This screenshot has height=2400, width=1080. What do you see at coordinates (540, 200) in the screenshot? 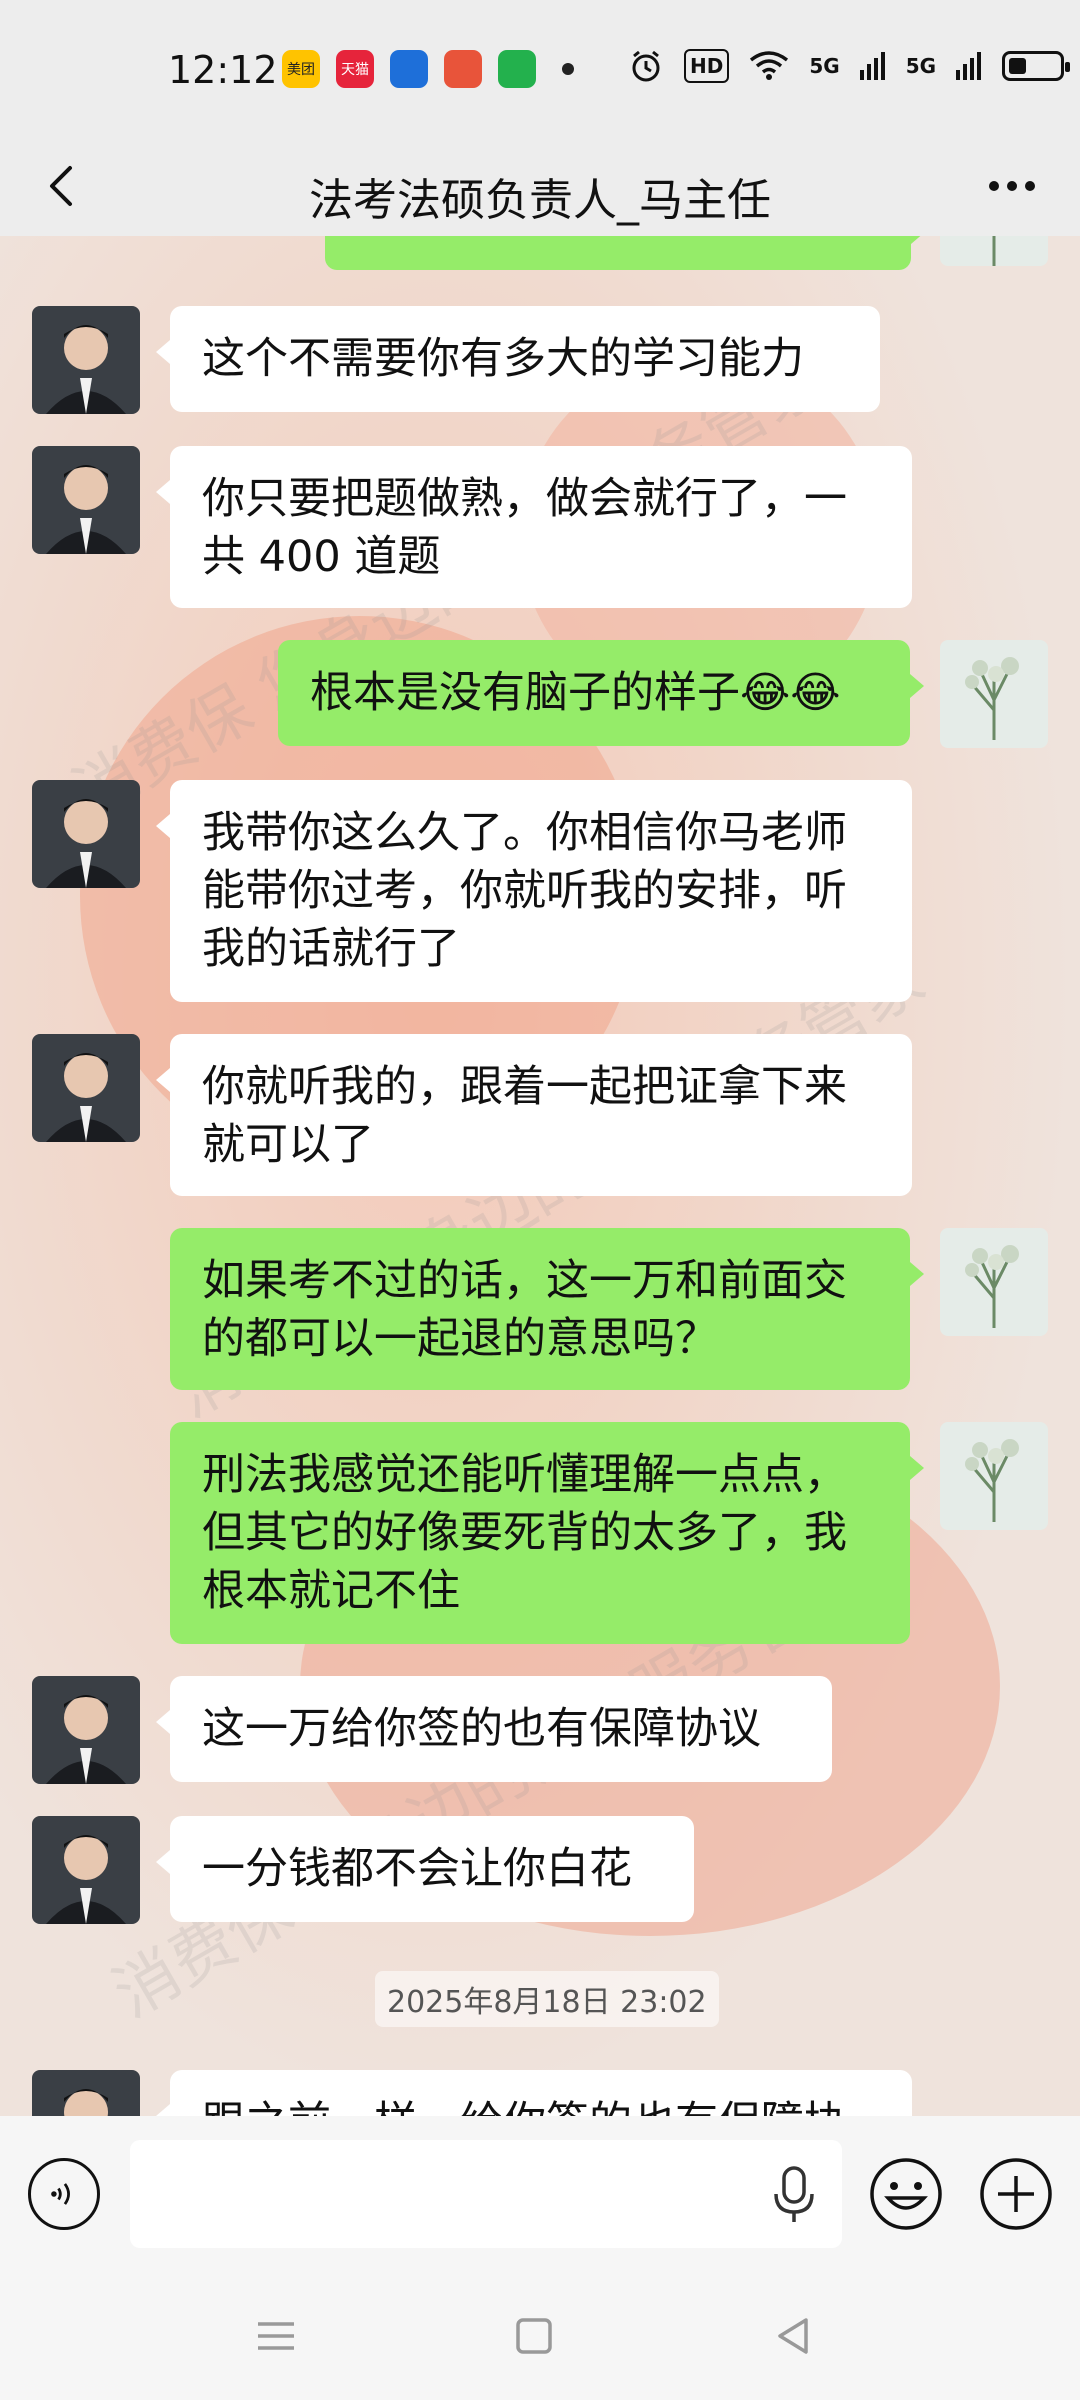
I see `chat-title: 法考法硕负责人_马主任` at bounding box center [540, 200].